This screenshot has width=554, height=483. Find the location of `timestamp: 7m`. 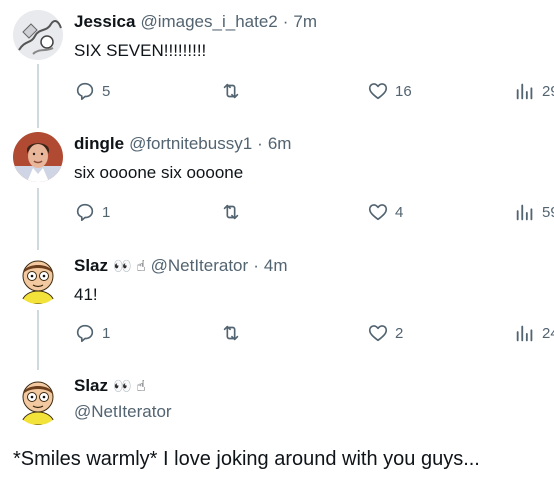

timestamp: 7m is located at coordinates (305, 22).